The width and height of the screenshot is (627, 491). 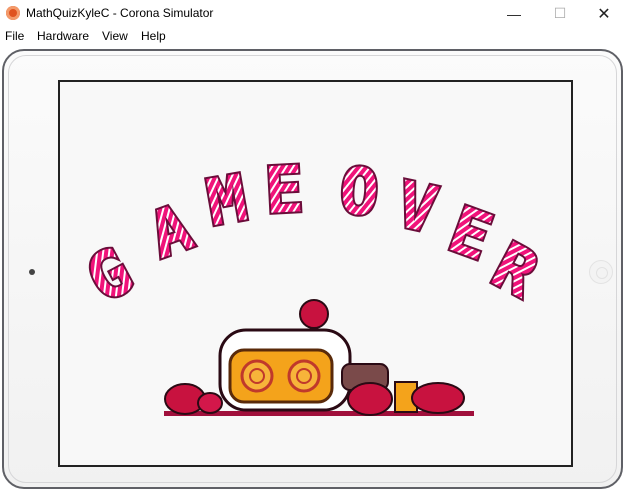 I want to click on corona-app-icon, so click(x=13, y=13).